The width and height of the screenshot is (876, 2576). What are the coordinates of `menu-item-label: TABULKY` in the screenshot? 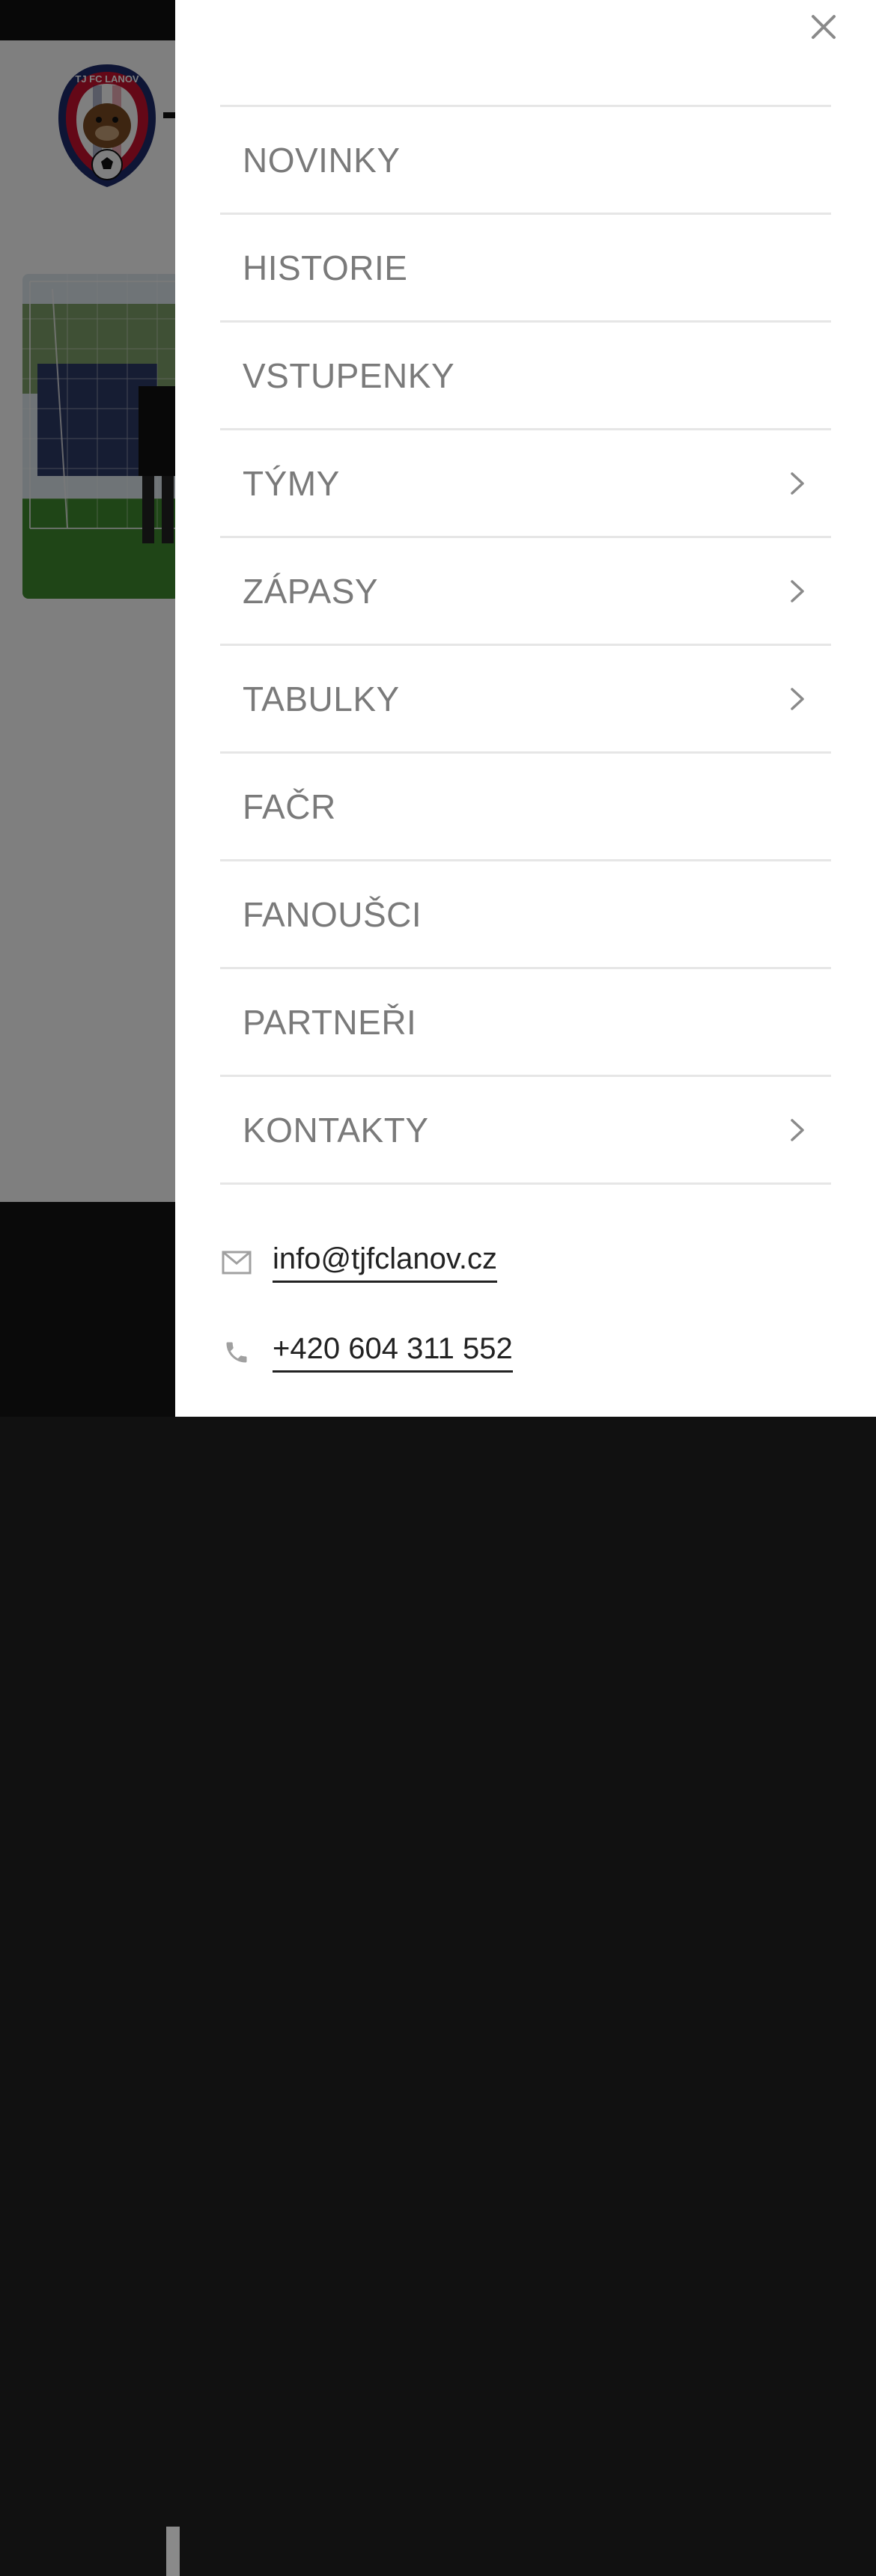 It's located at (321, 698).